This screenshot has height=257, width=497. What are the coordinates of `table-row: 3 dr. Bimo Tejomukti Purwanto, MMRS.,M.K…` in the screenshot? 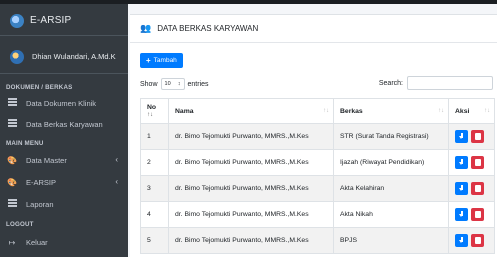 It's located at (317, 188).